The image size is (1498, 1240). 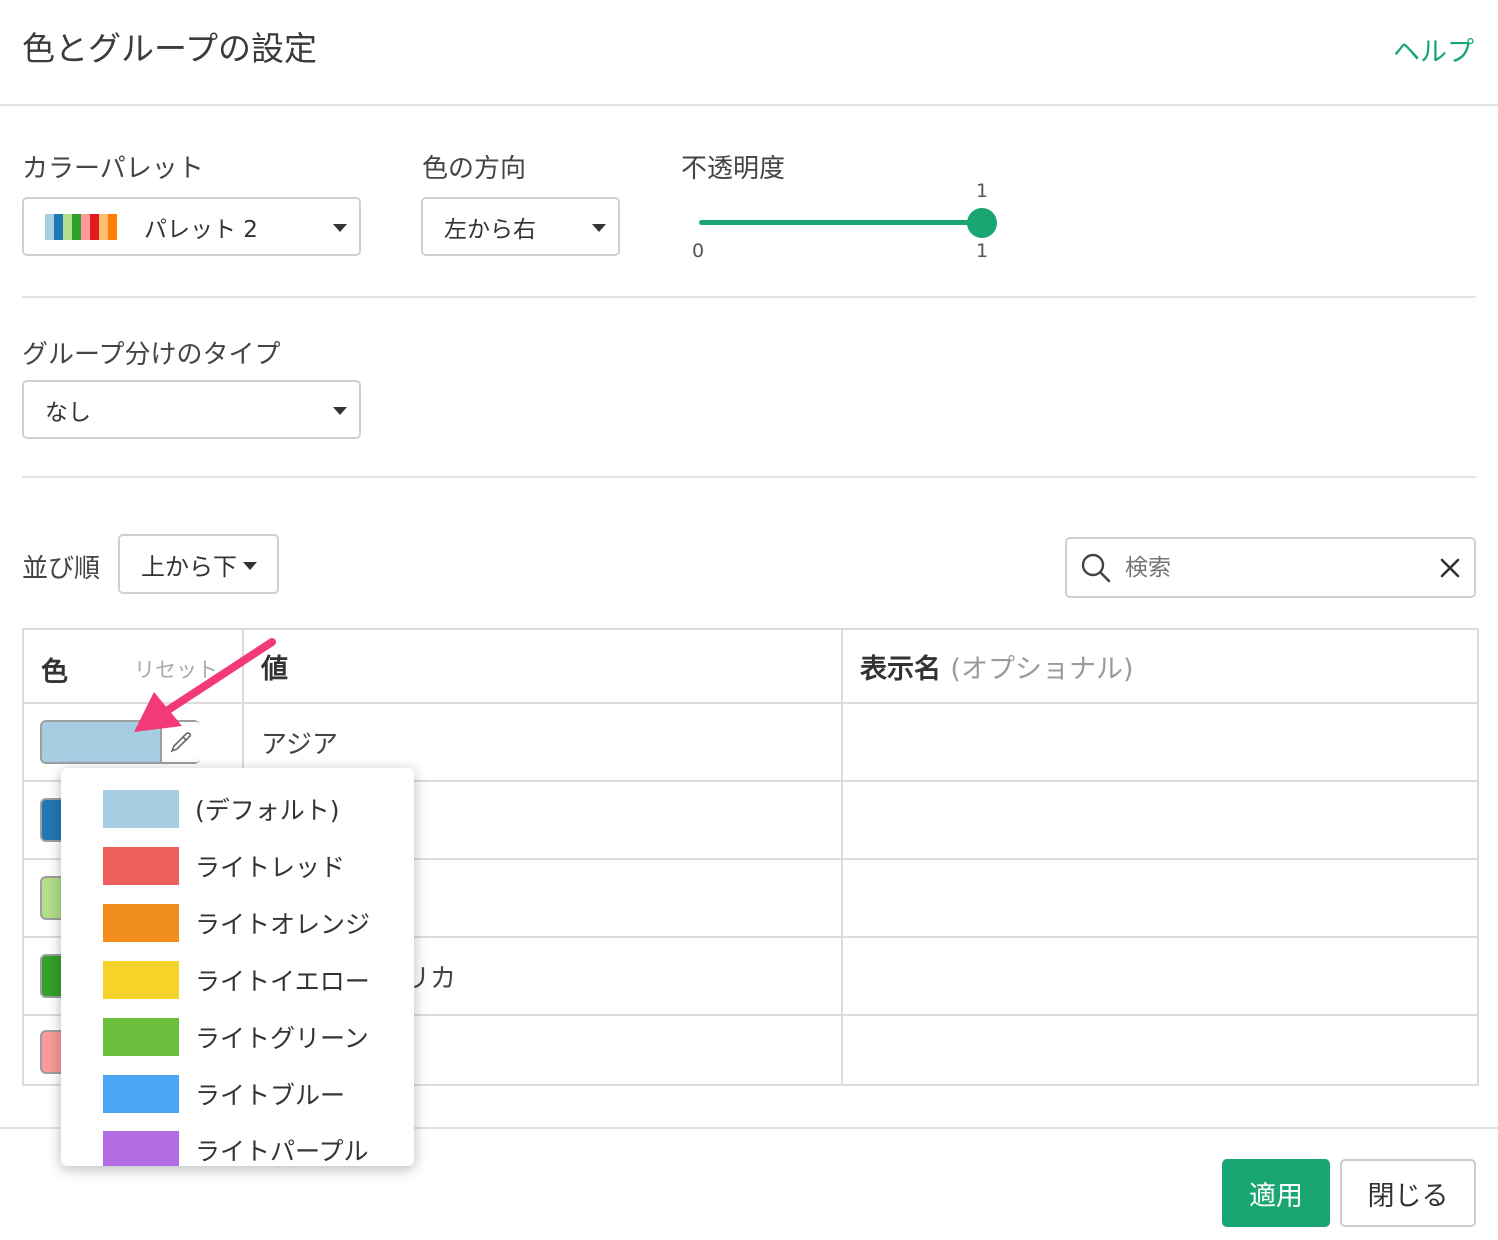 I want to click on palette-preview, so click(x=81, y=227).